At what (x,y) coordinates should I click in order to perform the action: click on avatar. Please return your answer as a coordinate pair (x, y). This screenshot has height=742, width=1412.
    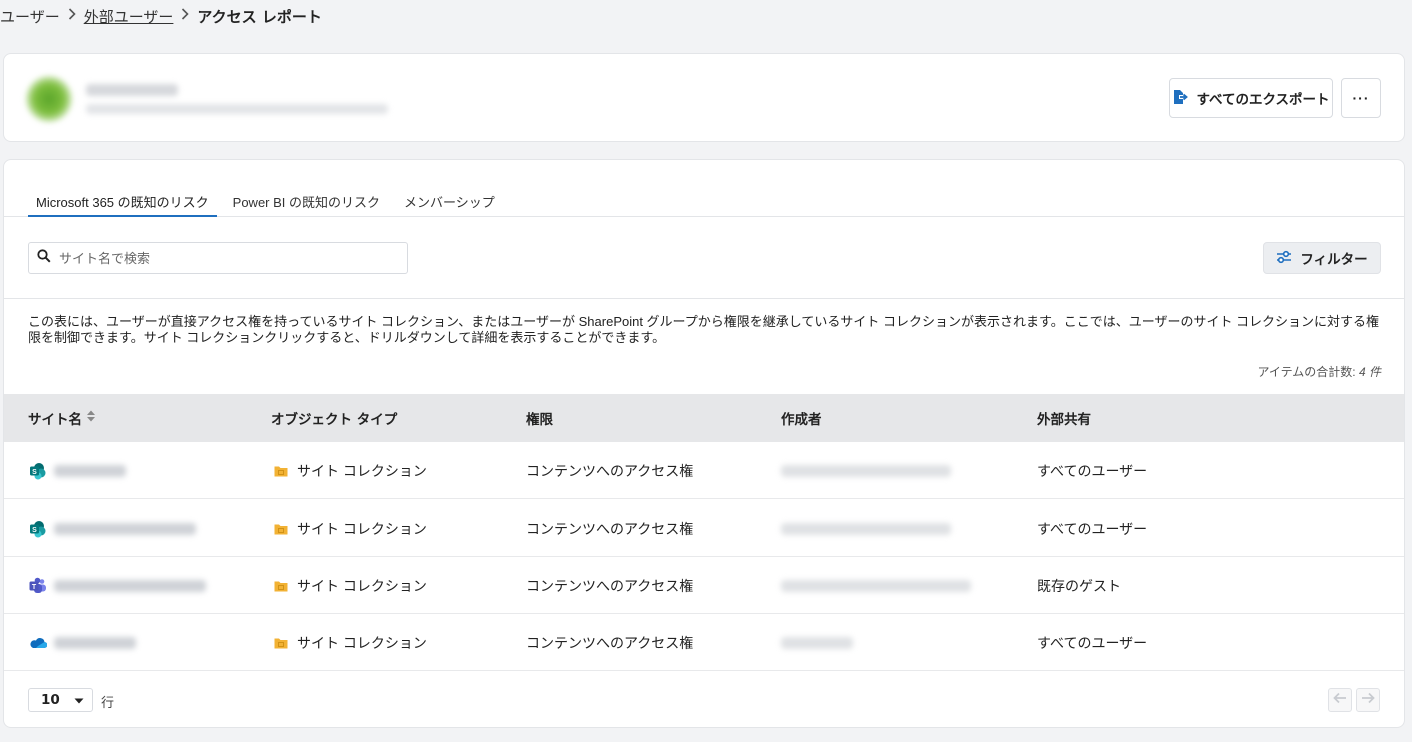
    Looking at the image, I should click on (49, 99).